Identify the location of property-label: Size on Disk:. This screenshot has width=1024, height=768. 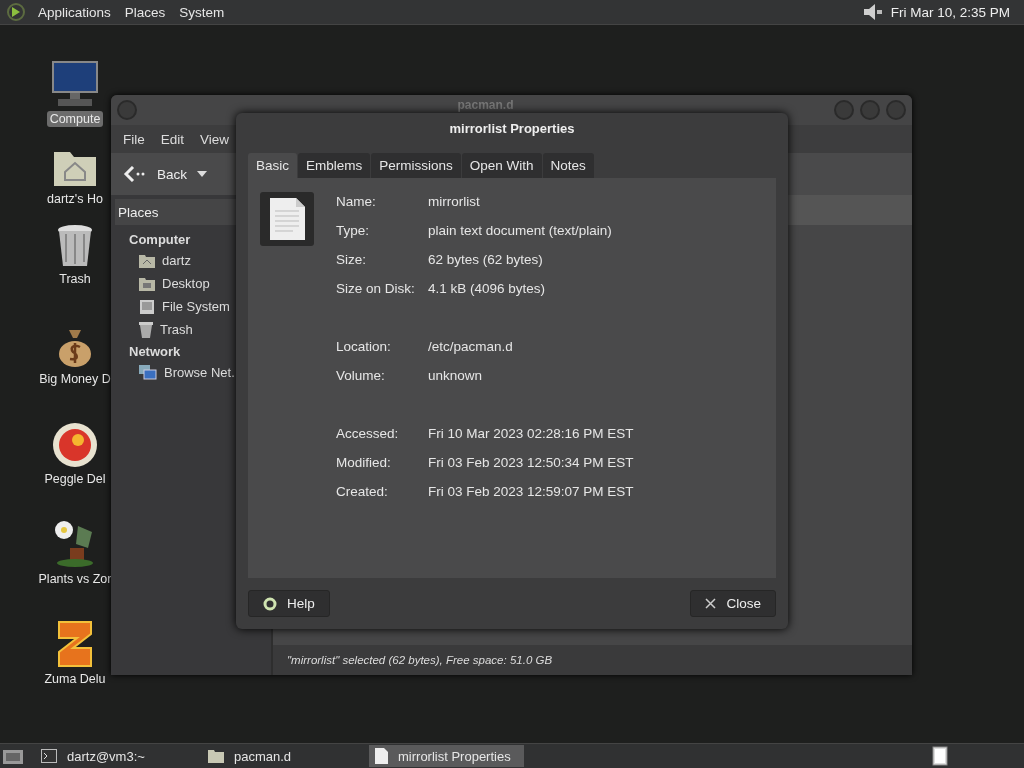
(376, 289).